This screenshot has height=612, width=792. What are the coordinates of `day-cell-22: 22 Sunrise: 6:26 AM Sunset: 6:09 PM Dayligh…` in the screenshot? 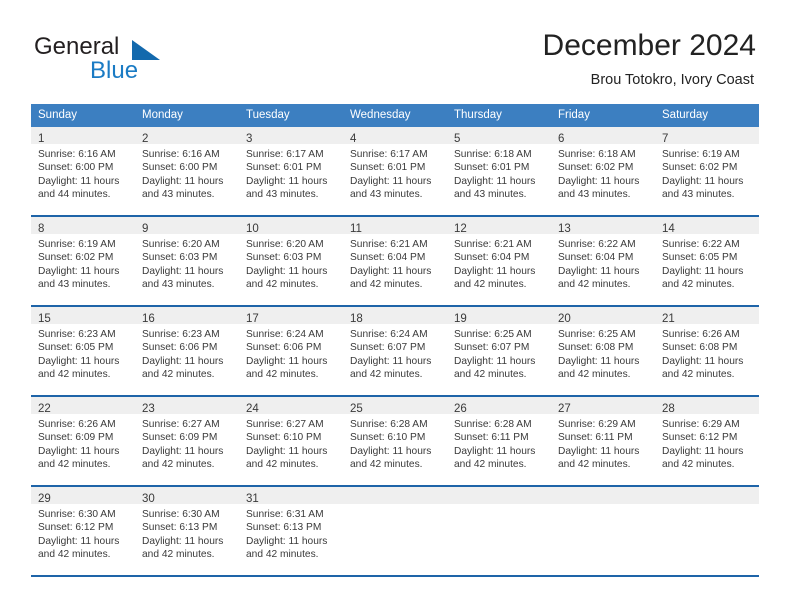 It's located at (83, 441).